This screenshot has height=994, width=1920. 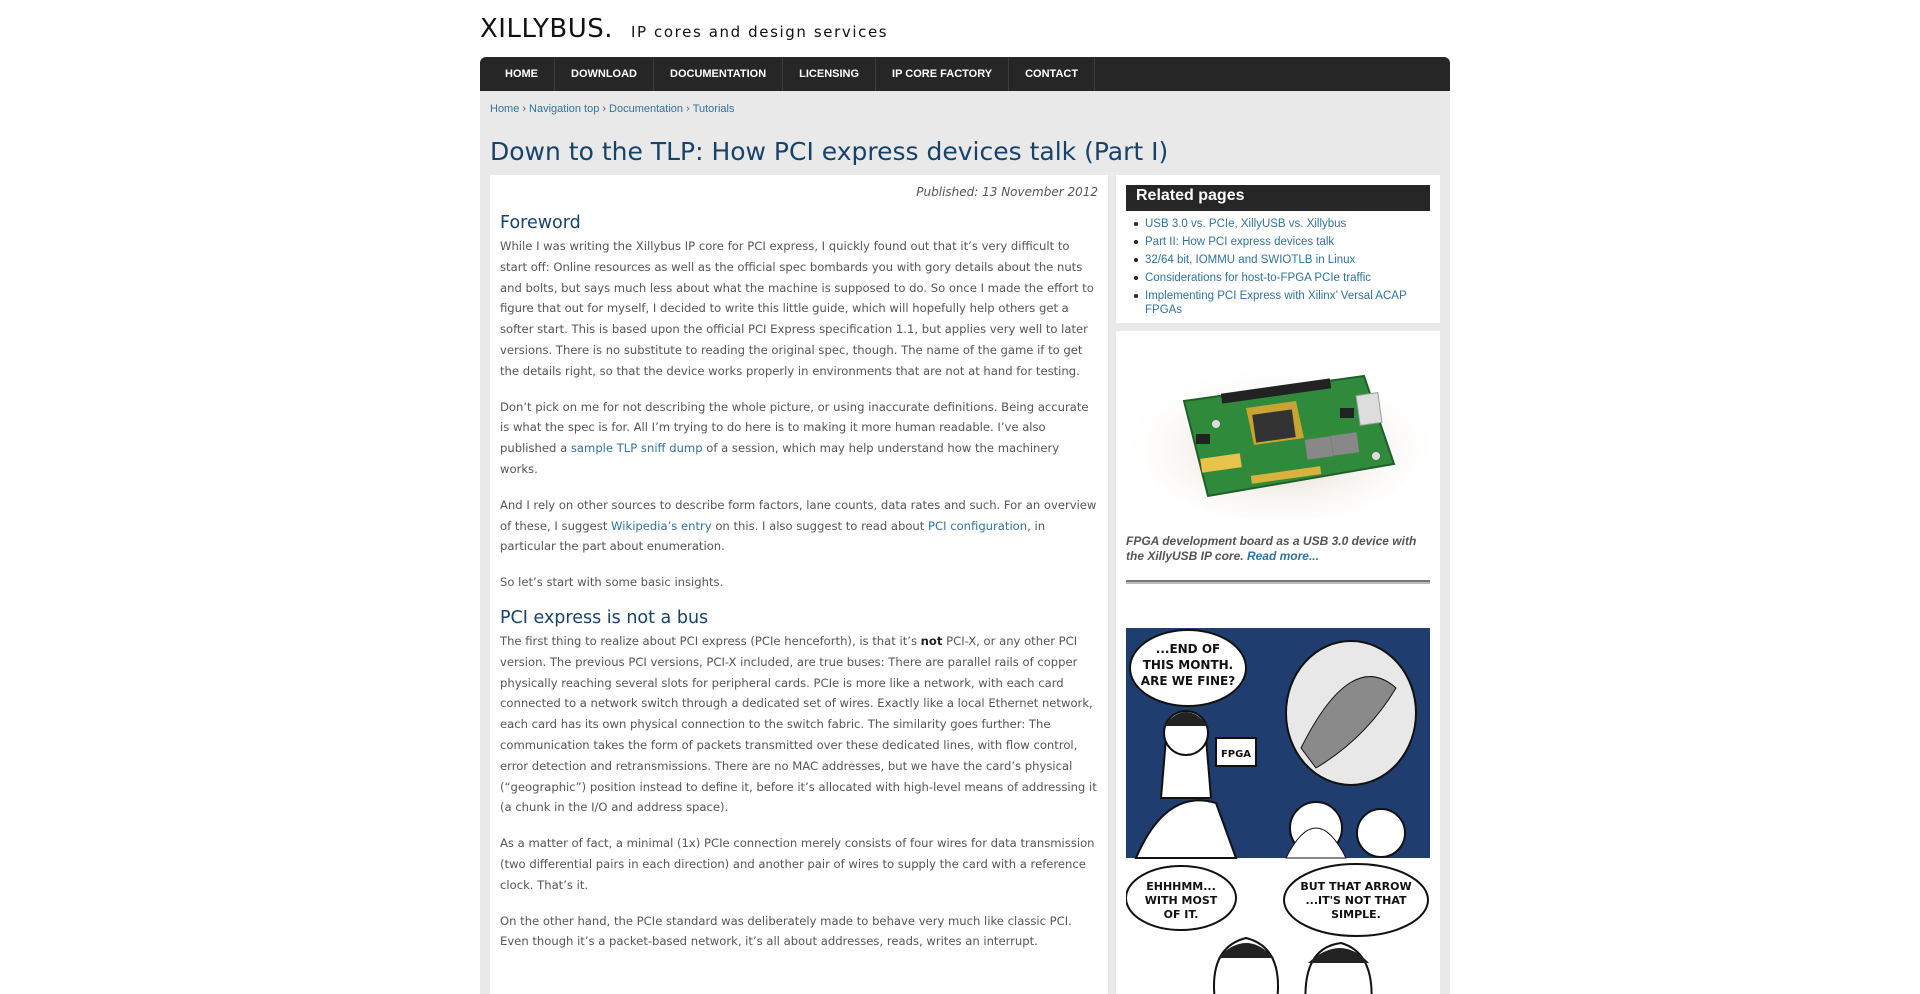 I want to click on svg-text: WITH MOST, so click(x=1181, y=900).